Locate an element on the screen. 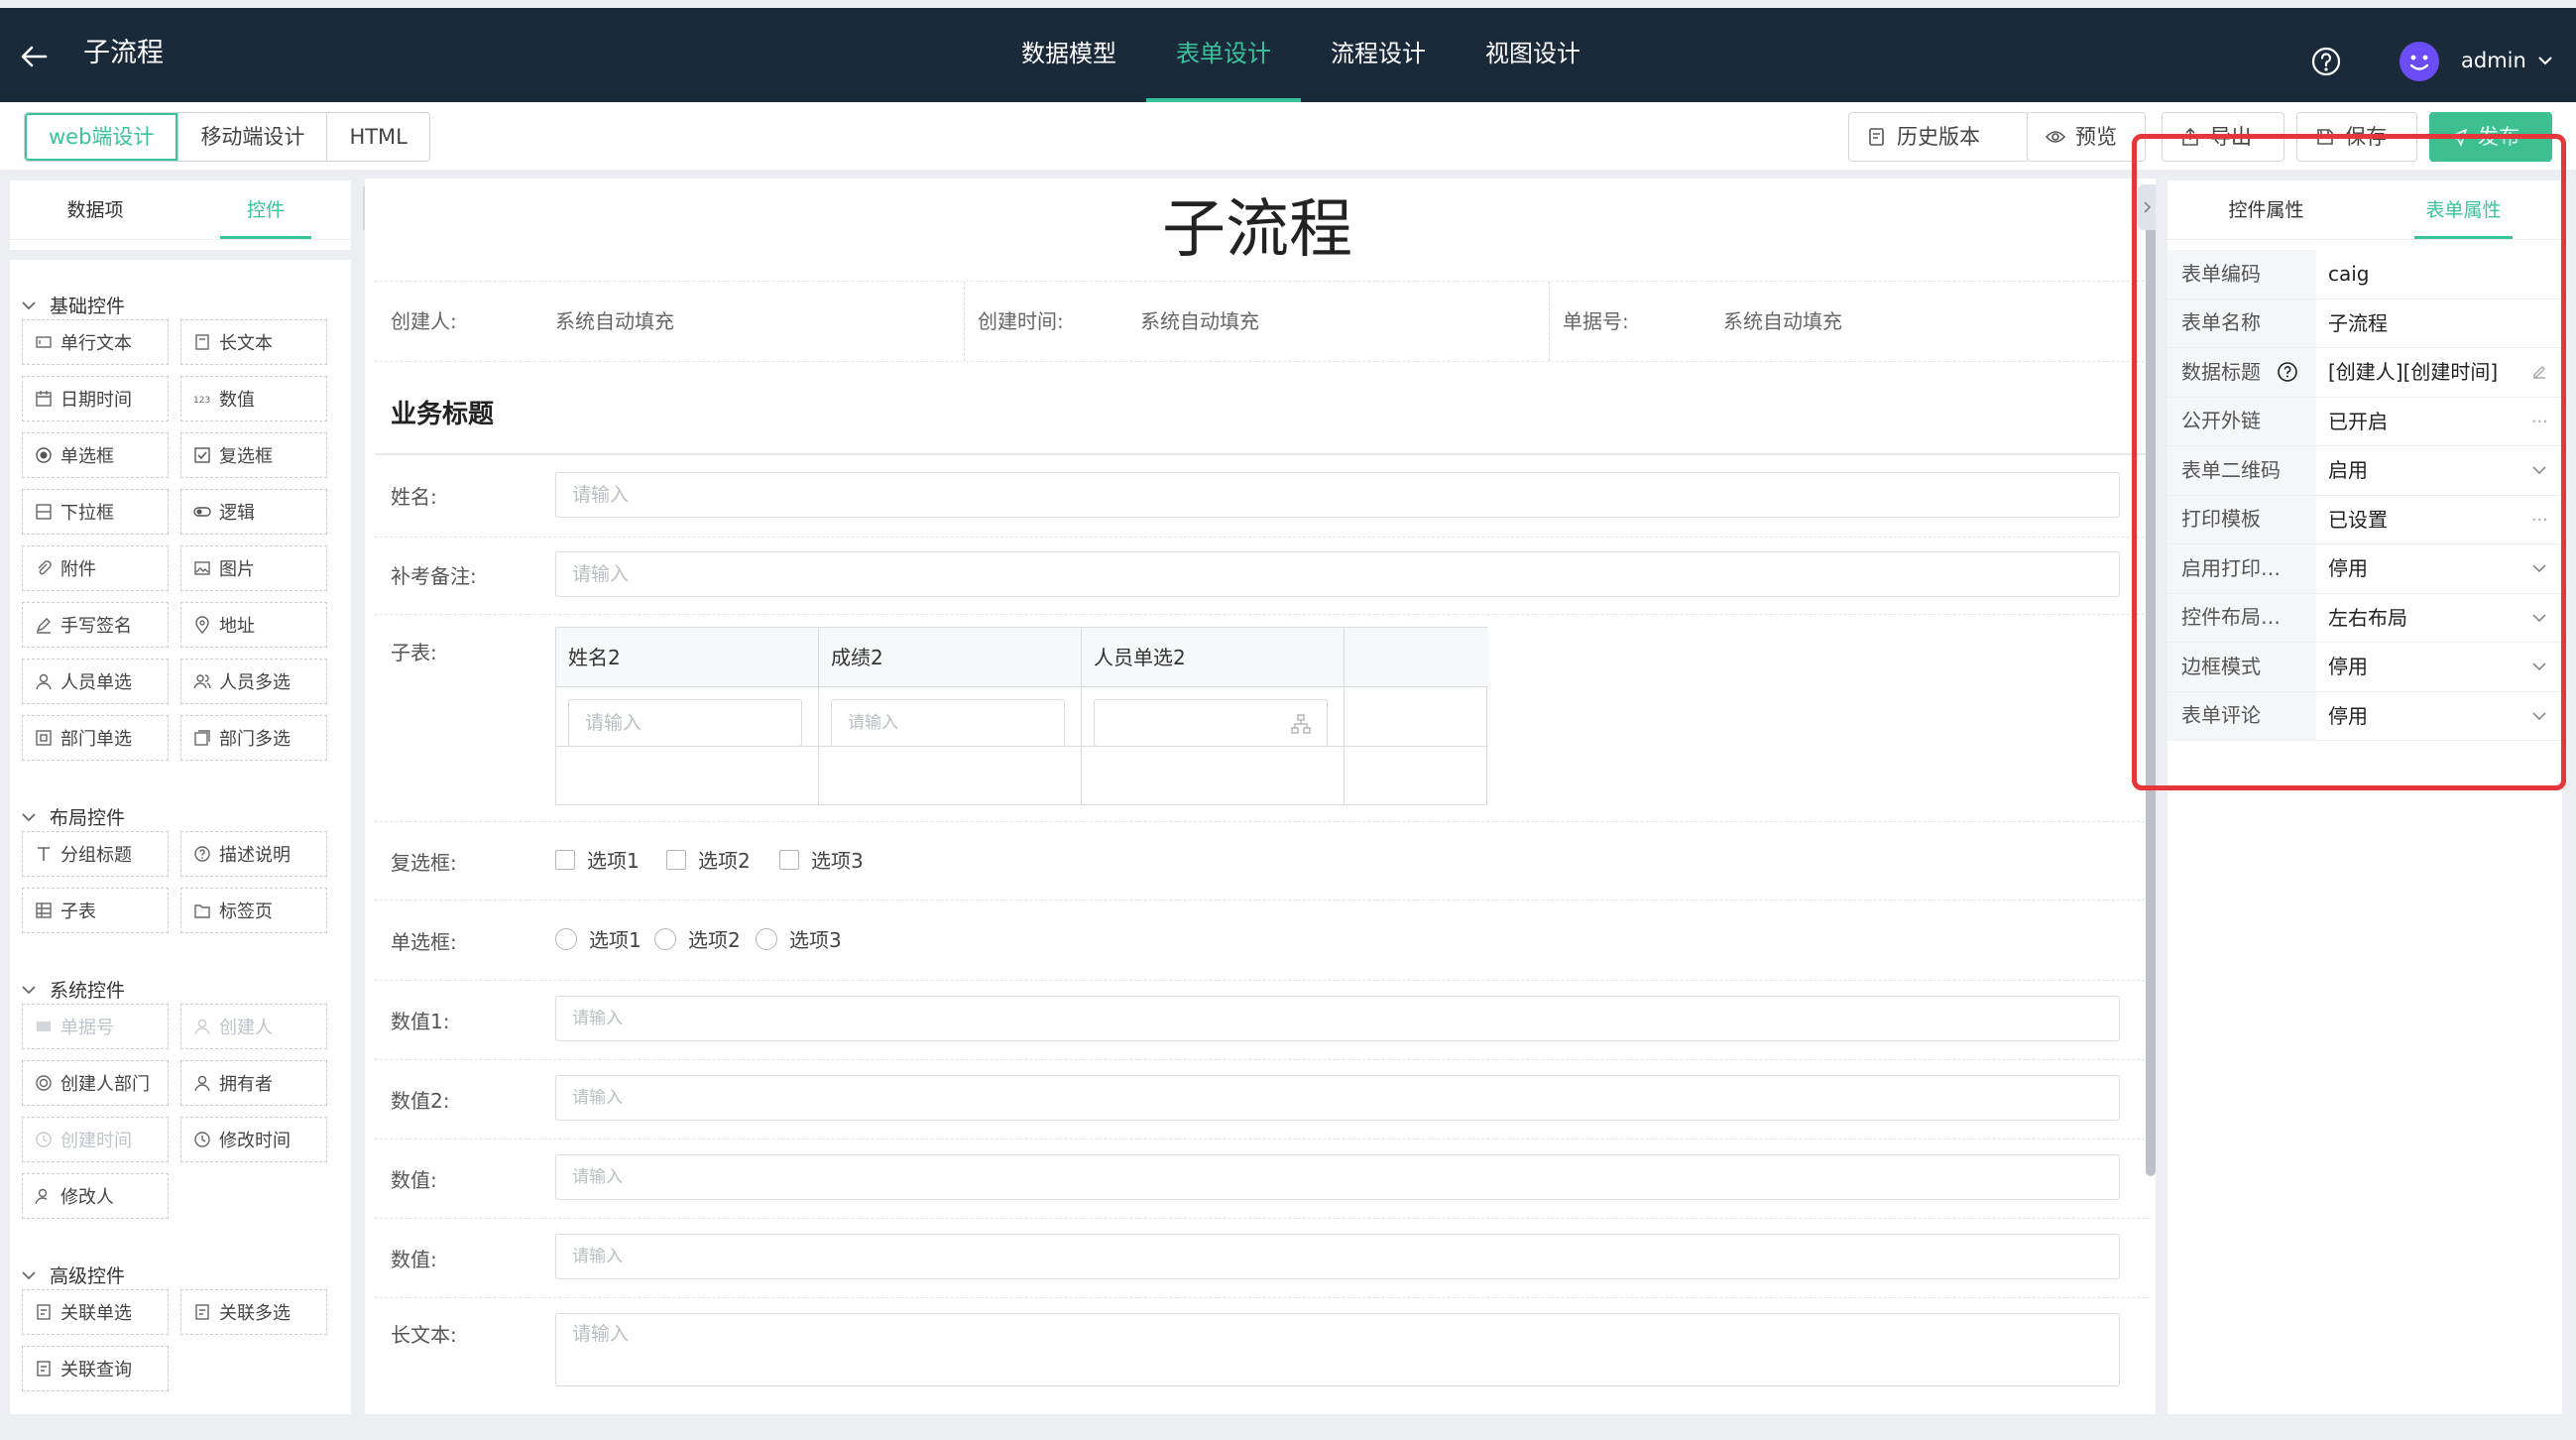  canvas-scrollbar is located at coordinates (2151, 680).